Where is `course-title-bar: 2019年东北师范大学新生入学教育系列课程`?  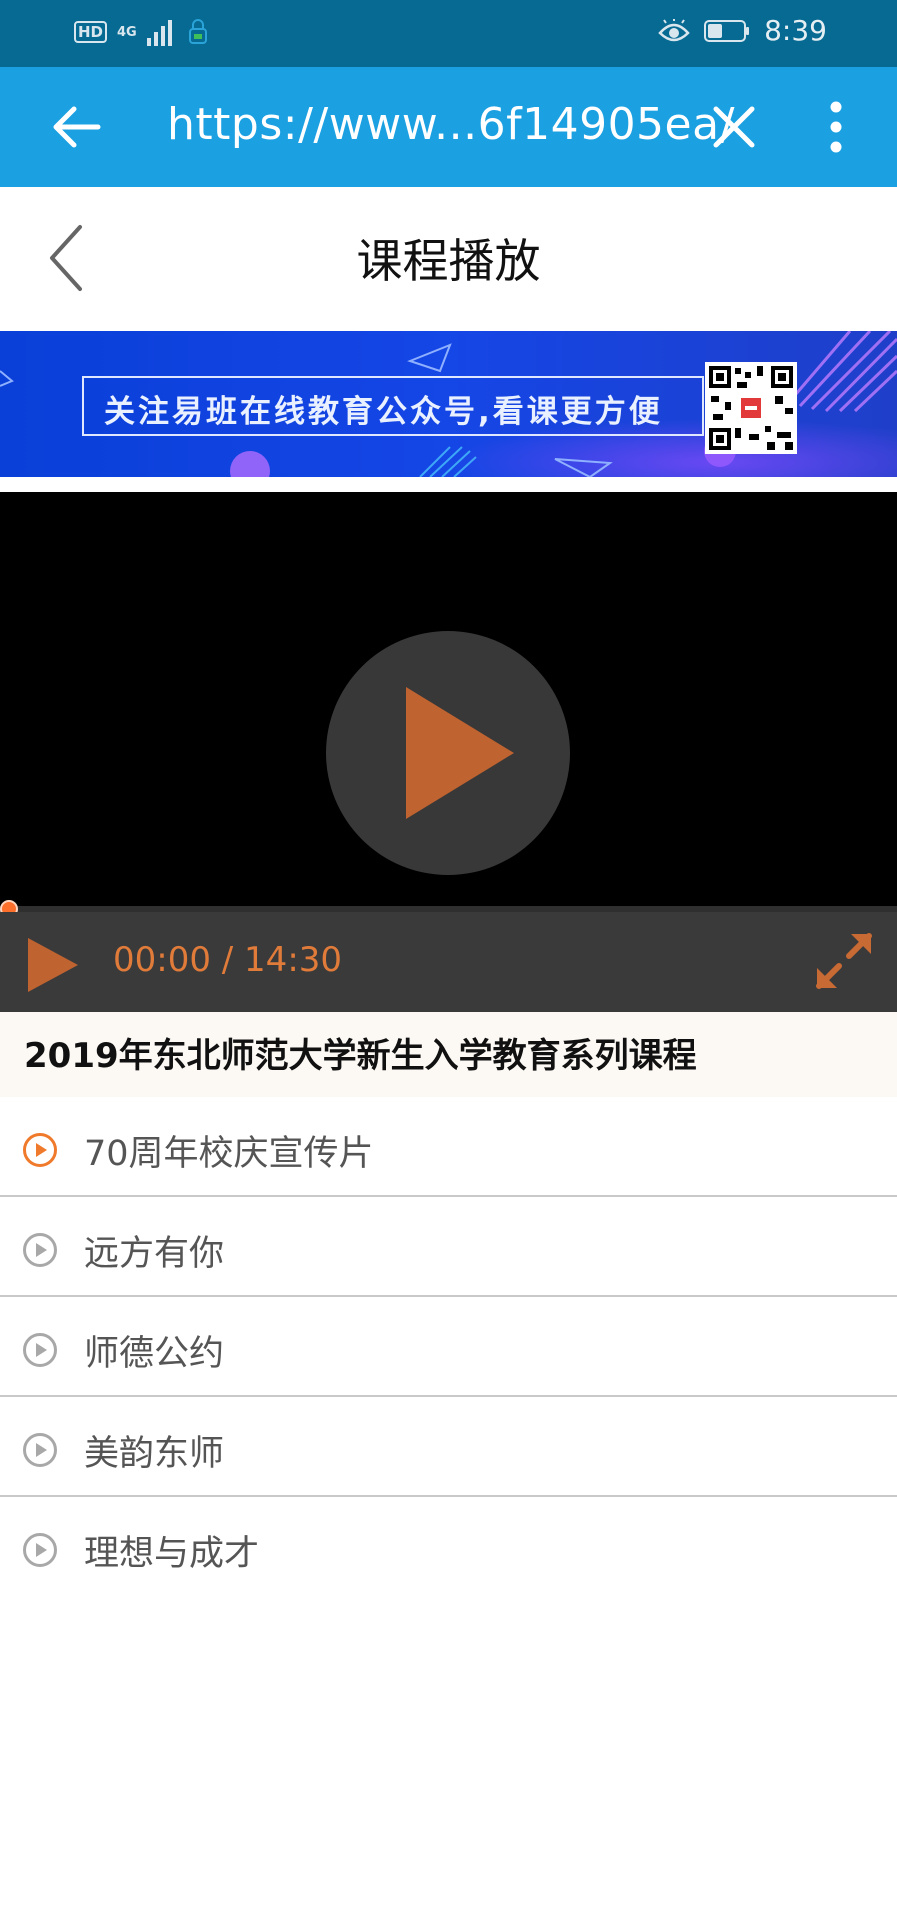 course-title-bar: 2019年东北师范大学新生入学教育系列课程 is located at coordinates (448, 1054).